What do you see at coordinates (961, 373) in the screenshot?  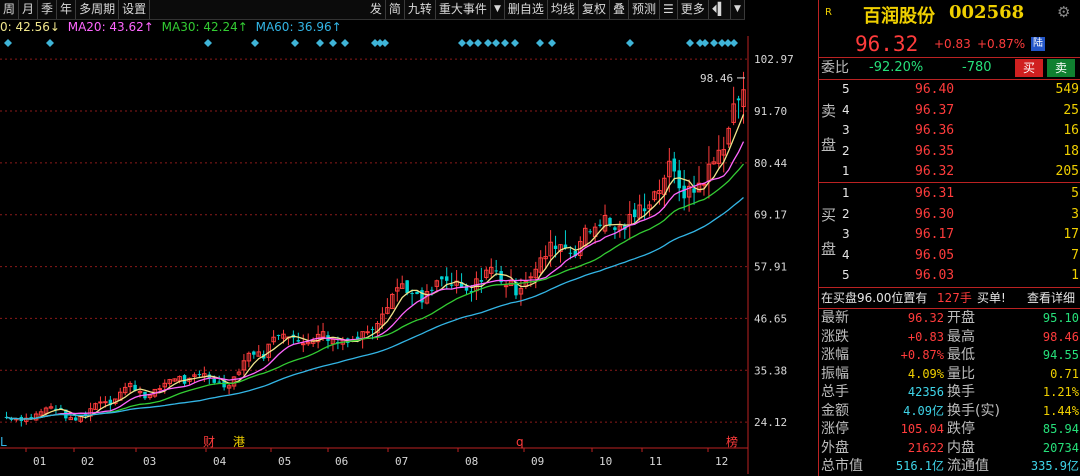 I see `stat-label: 量比` at bounding box center [961, 373].